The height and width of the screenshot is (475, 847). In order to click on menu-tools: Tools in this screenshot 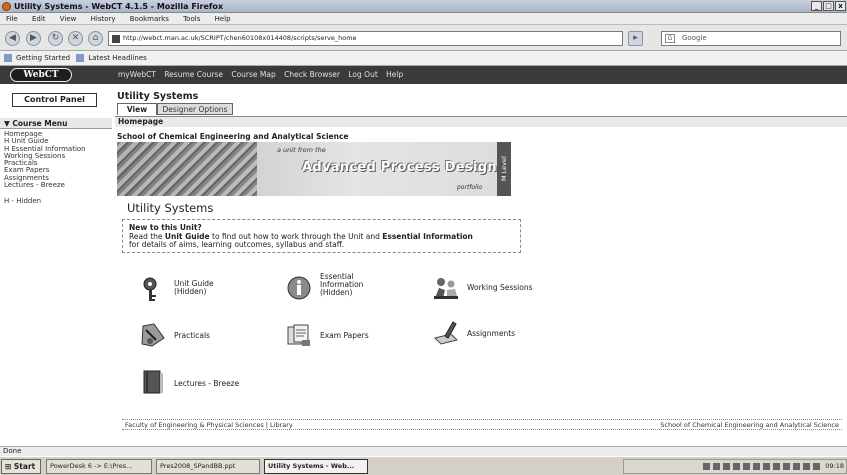, I will do `click(191, 19)`.